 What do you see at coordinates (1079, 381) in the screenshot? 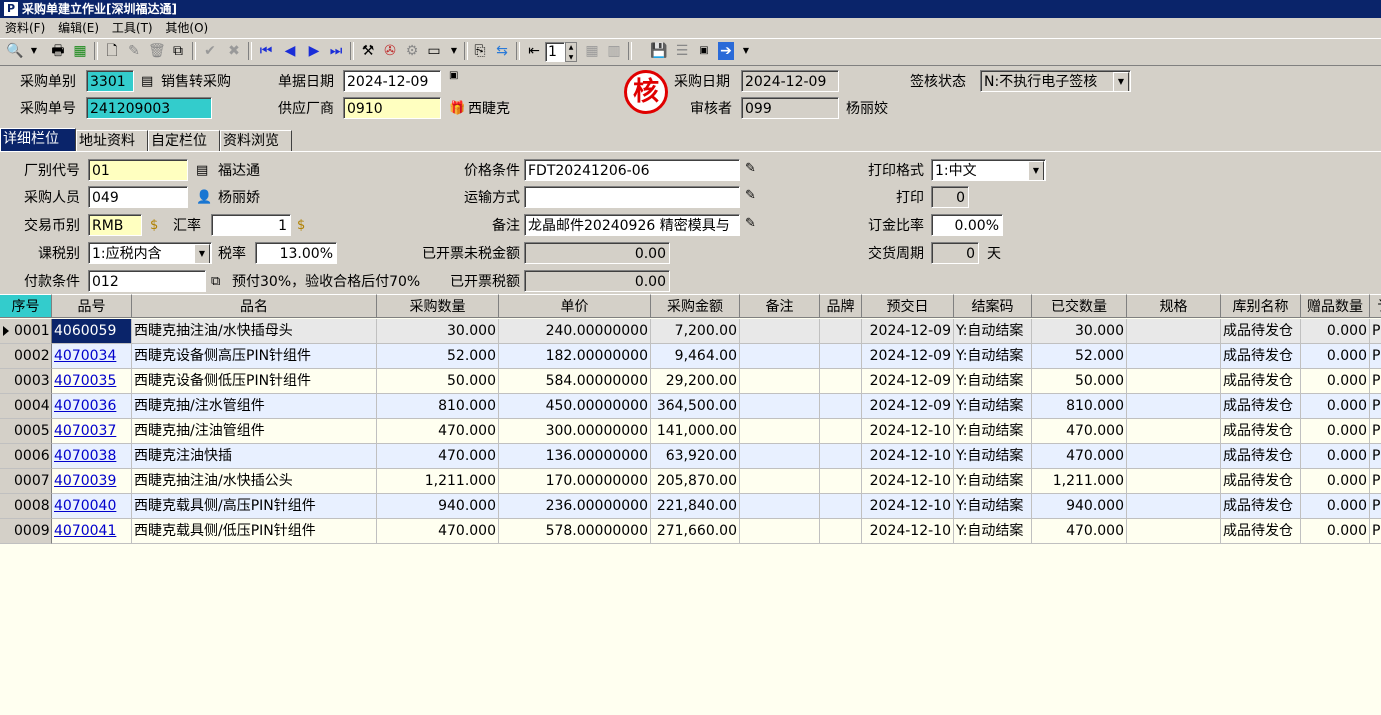
I see `cell-col-delivered: 50.000` at bounding box center [1079, 381].